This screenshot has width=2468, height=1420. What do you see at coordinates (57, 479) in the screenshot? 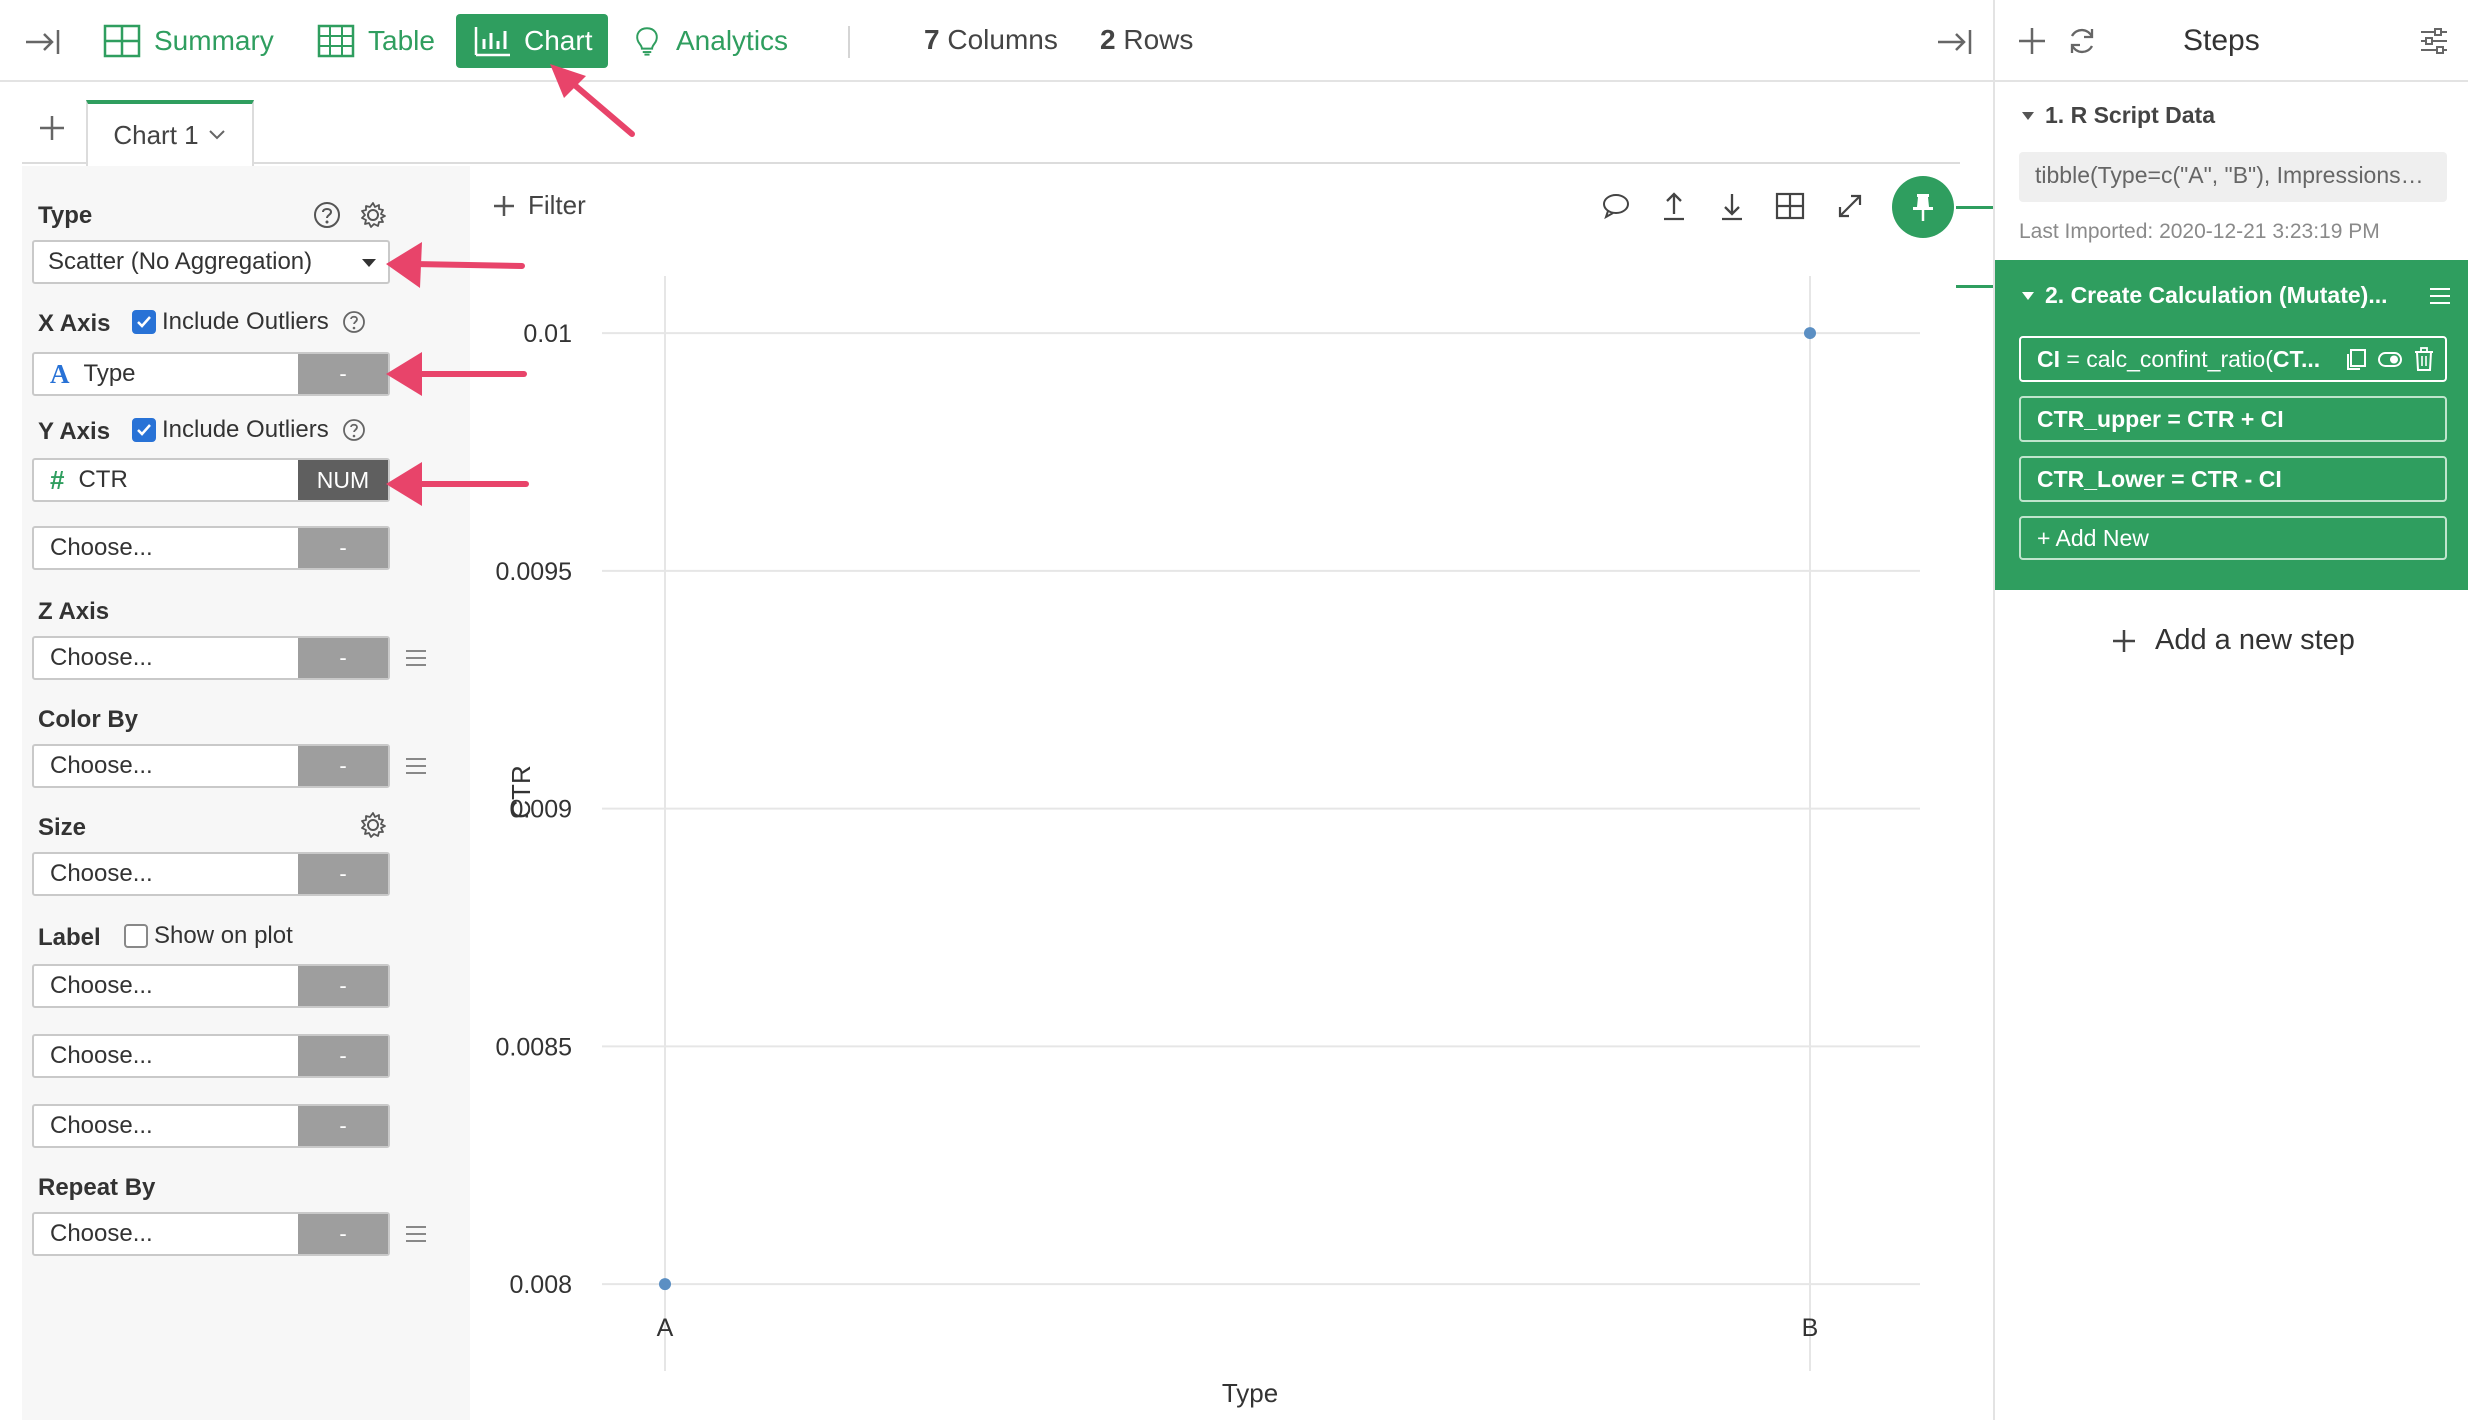
I see `numeric-type-icon: #` at bounding box center [57, 479].